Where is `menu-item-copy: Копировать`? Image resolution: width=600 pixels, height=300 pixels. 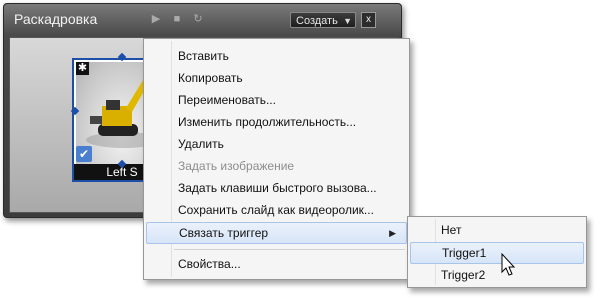 menu-item-copy: Копировать is located at coordinates (276, 78).